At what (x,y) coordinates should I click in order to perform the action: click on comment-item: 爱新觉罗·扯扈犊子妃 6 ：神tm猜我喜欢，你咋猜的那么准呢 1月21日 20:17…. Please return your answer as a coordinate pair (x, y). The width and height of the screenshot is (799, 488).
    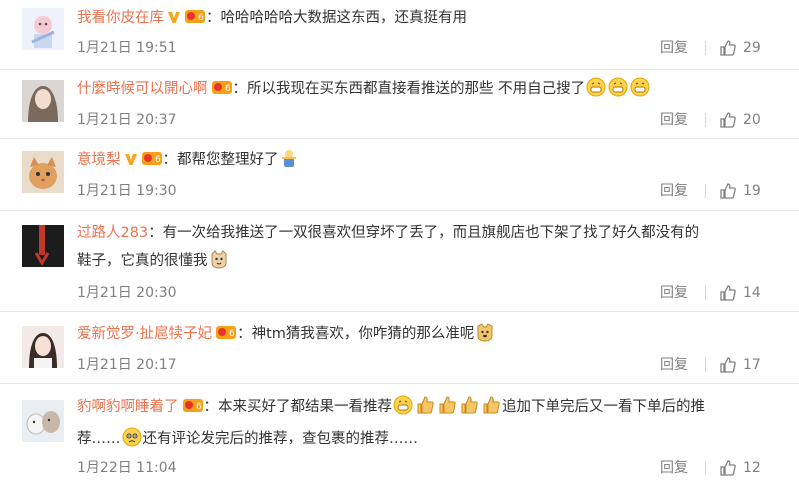
    Looking at the image, I should click on (399, 348).